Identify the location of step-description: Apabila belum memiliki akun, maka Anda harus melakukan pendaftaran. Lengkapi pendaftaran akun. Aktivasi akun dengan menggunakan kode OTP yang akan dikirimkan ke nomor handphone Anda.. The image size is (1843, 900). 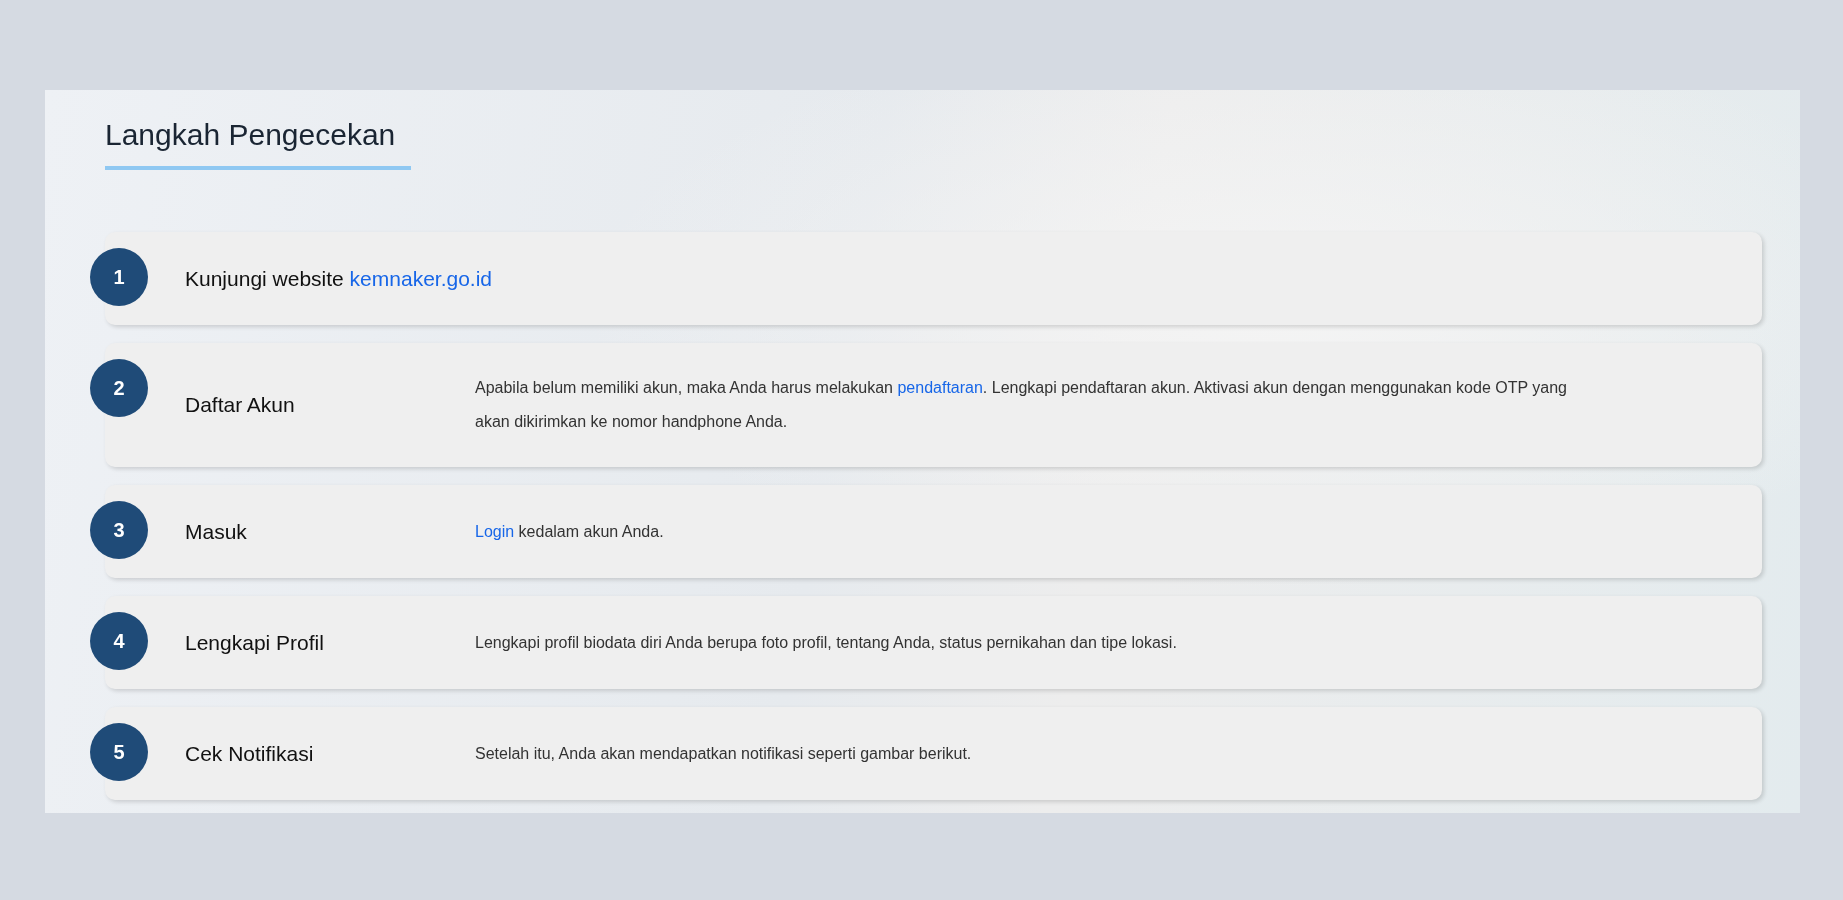
(1021, 405).